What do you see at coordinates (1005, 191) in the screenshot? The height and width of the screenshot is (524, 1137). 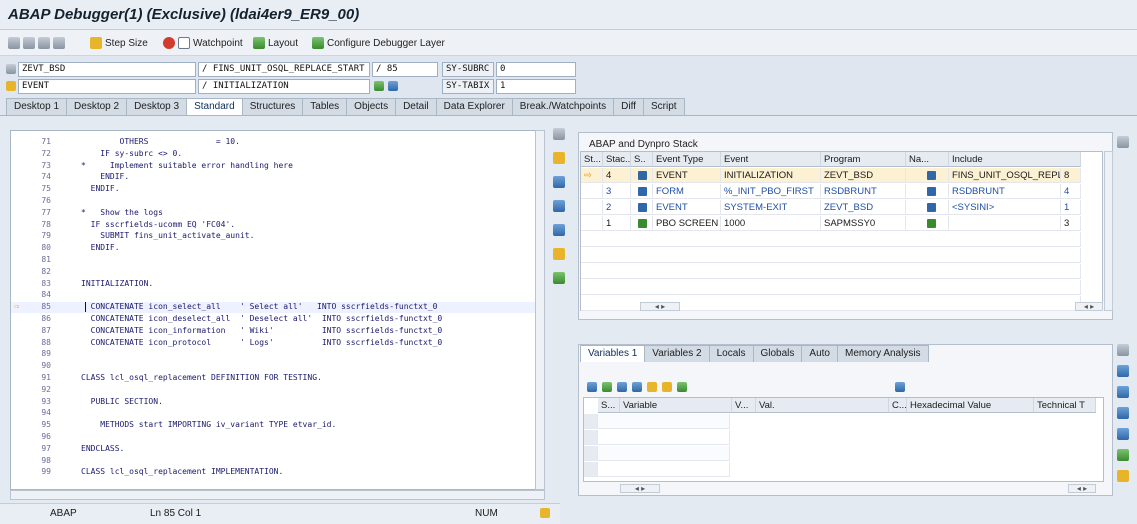 I see `stack-cell-include: RSDBRUNT` at bounding box center [1005, 191].